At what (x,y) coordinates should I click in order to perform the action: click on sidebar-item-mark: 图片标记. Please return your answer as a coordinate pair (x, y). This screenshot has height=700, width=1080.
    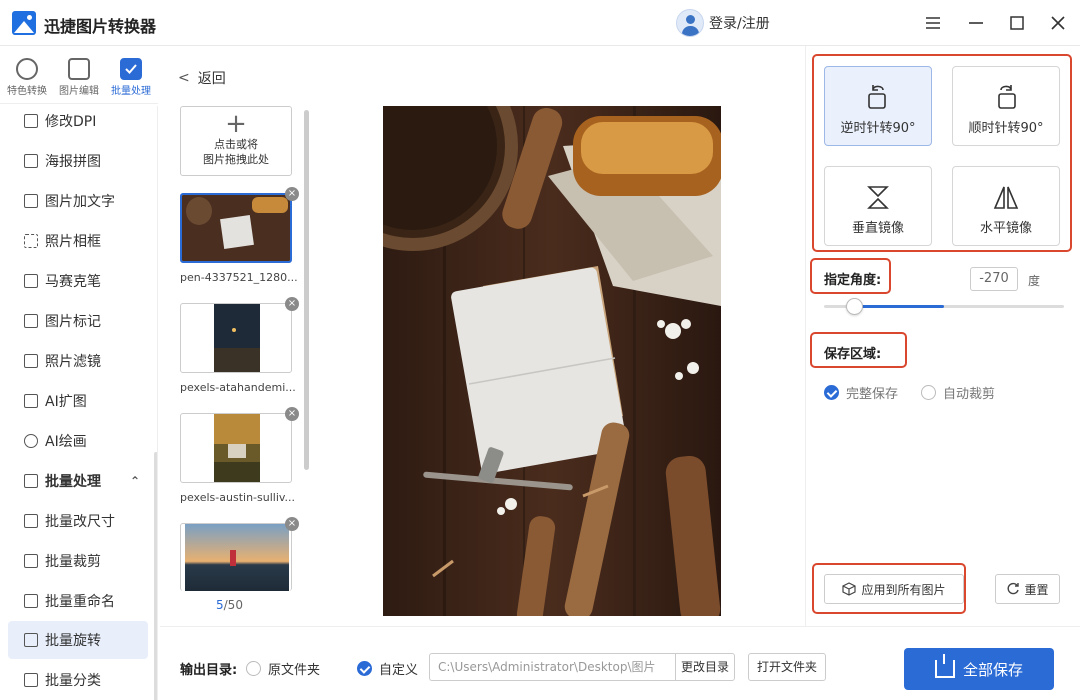
    Looking at the image, I should click on (78, 321).